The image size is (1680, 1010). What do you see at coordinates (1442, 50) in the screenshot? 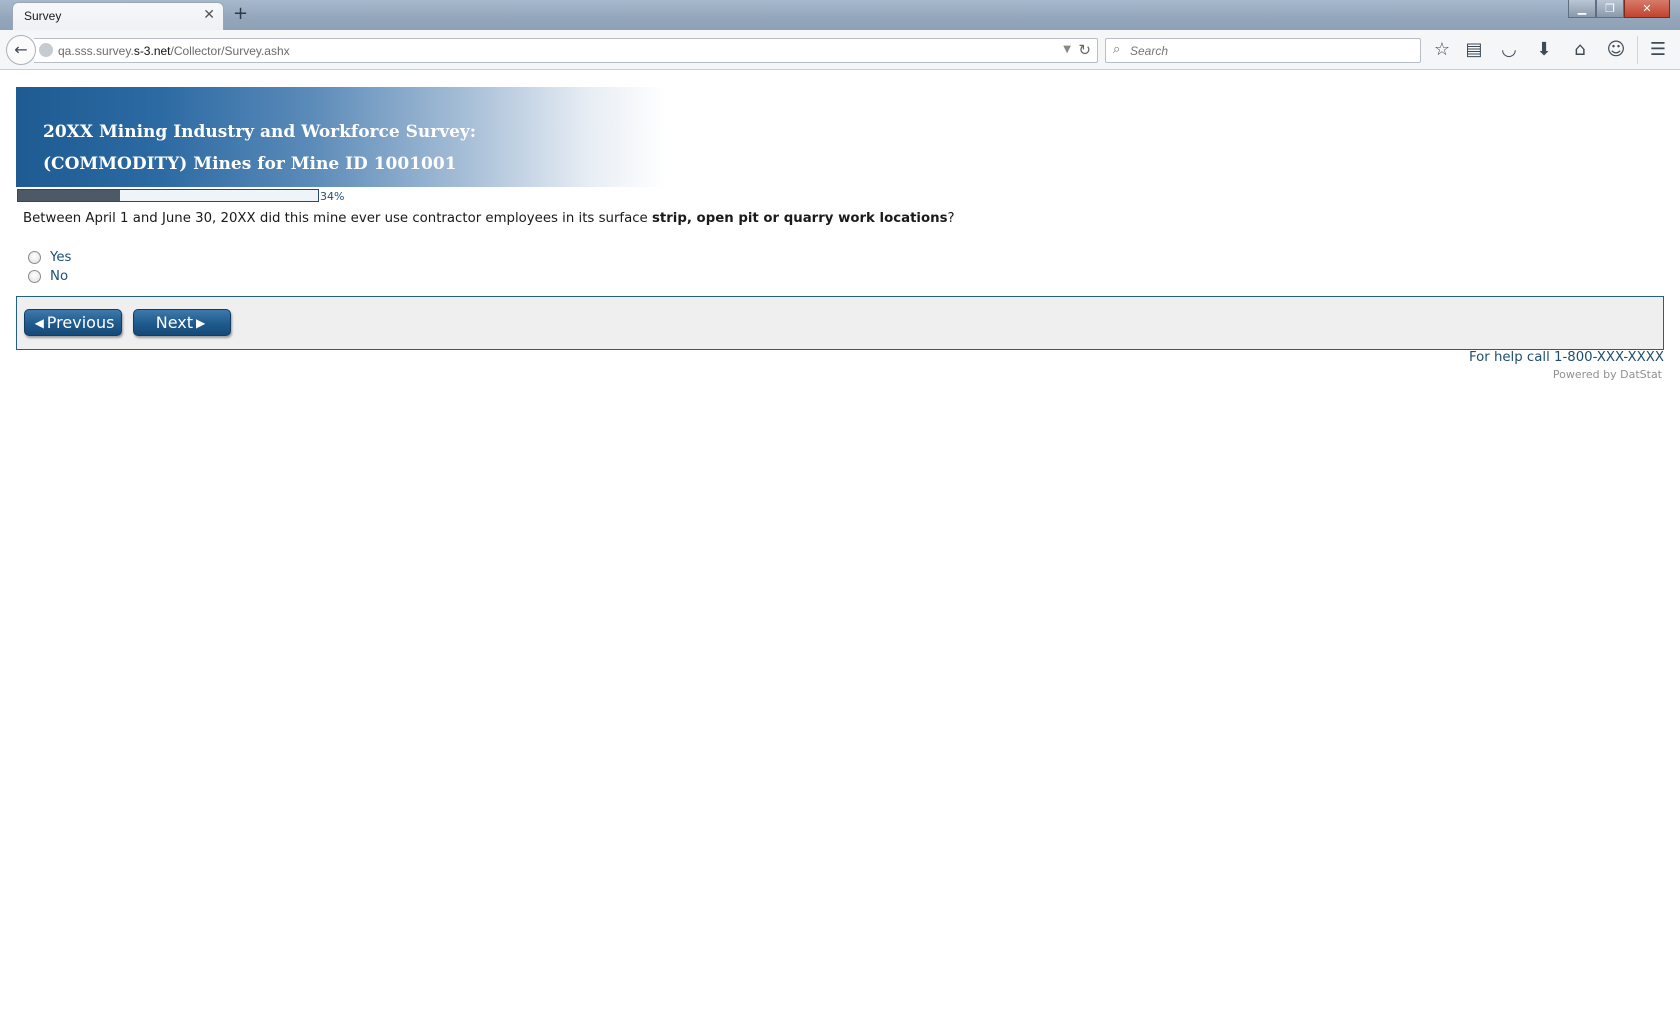
I see `bookmark-star-icon: ☆` at bounding box center [1442, 50].